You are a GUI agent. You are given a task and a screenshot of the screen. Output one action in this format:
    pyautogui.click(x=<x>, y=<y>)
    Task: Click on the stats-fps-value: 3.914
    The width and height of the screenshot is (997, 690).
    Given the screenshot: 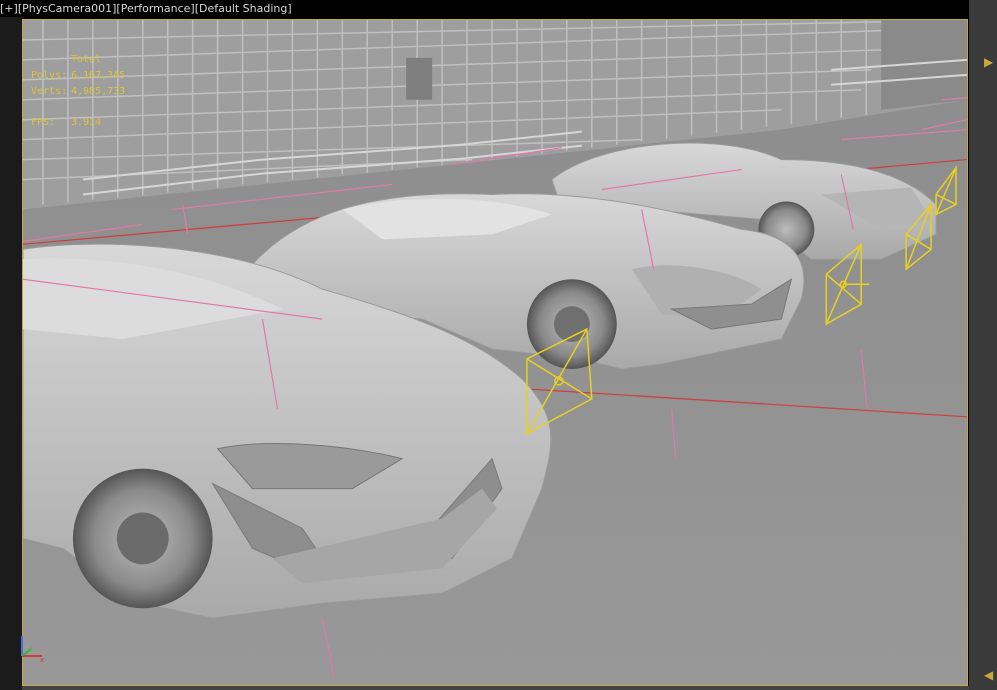 What is the action you would take?
    pyautogui.click(x=86, y=122)
    